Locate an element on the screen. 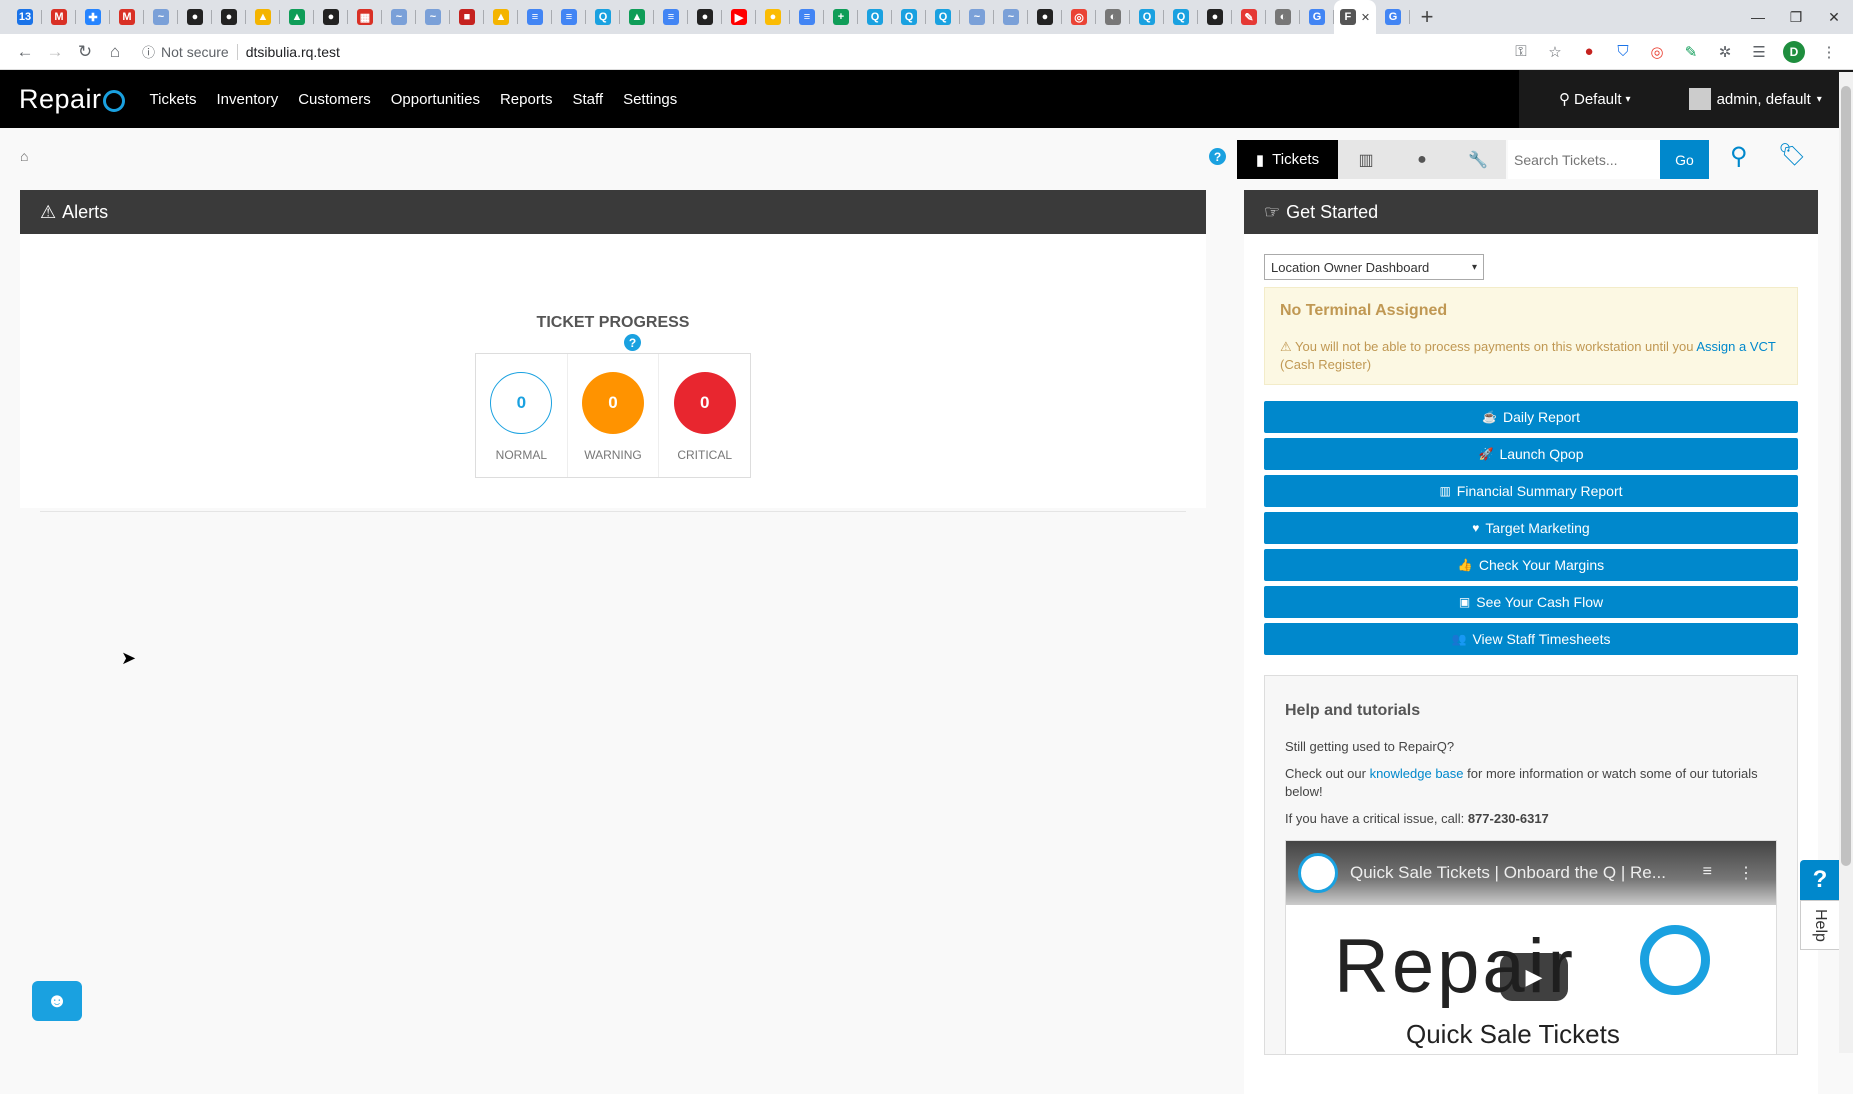 This screenshot has width=1853, height=1094. see-your-cash-flow-button: ▣ See Your Cash Flow is located at coordinates (1531, 602).